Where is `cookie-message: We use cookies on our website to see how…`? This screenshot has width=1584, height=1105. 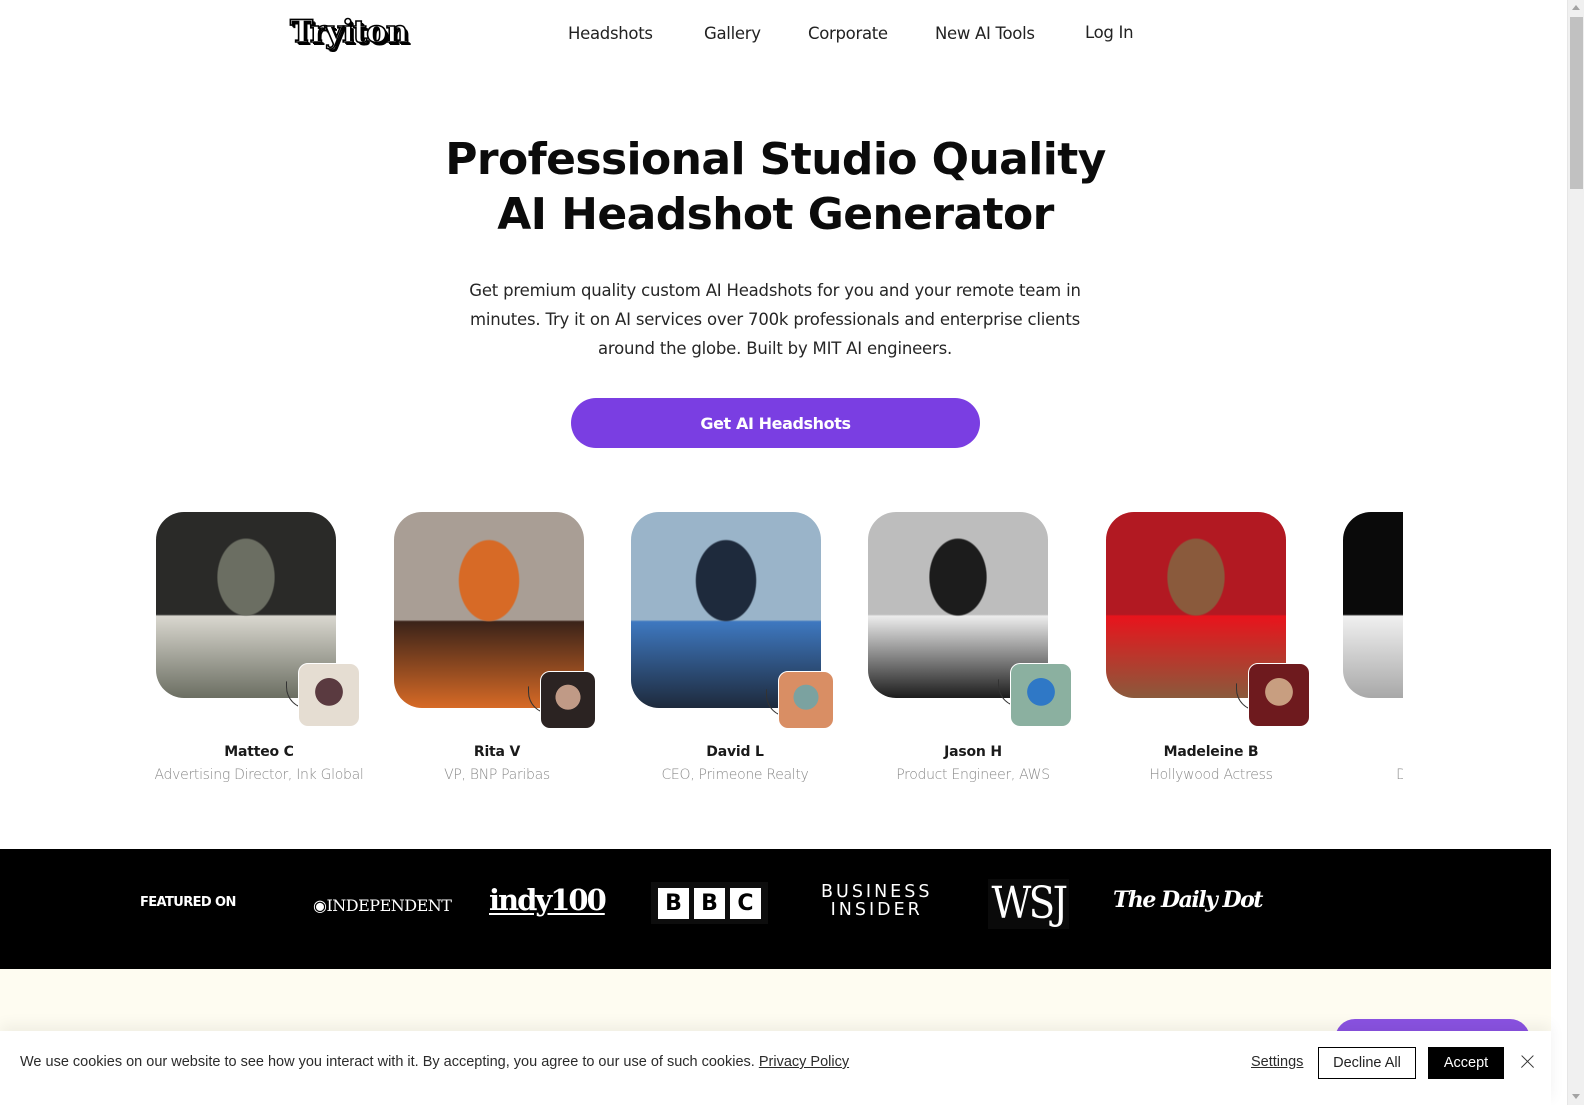 cookie-message: We use cookies on our website to see how… is located at coordinates (434, 1062).